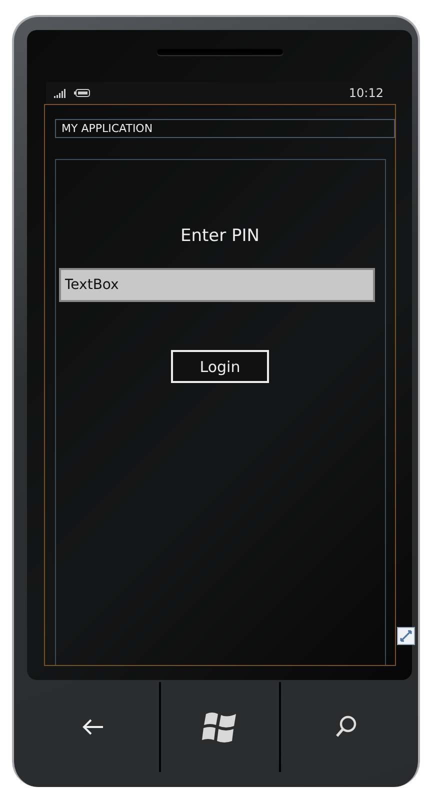 This screenshot has width=427, height=792. I want to click on resize-icon, so click(406, 636).